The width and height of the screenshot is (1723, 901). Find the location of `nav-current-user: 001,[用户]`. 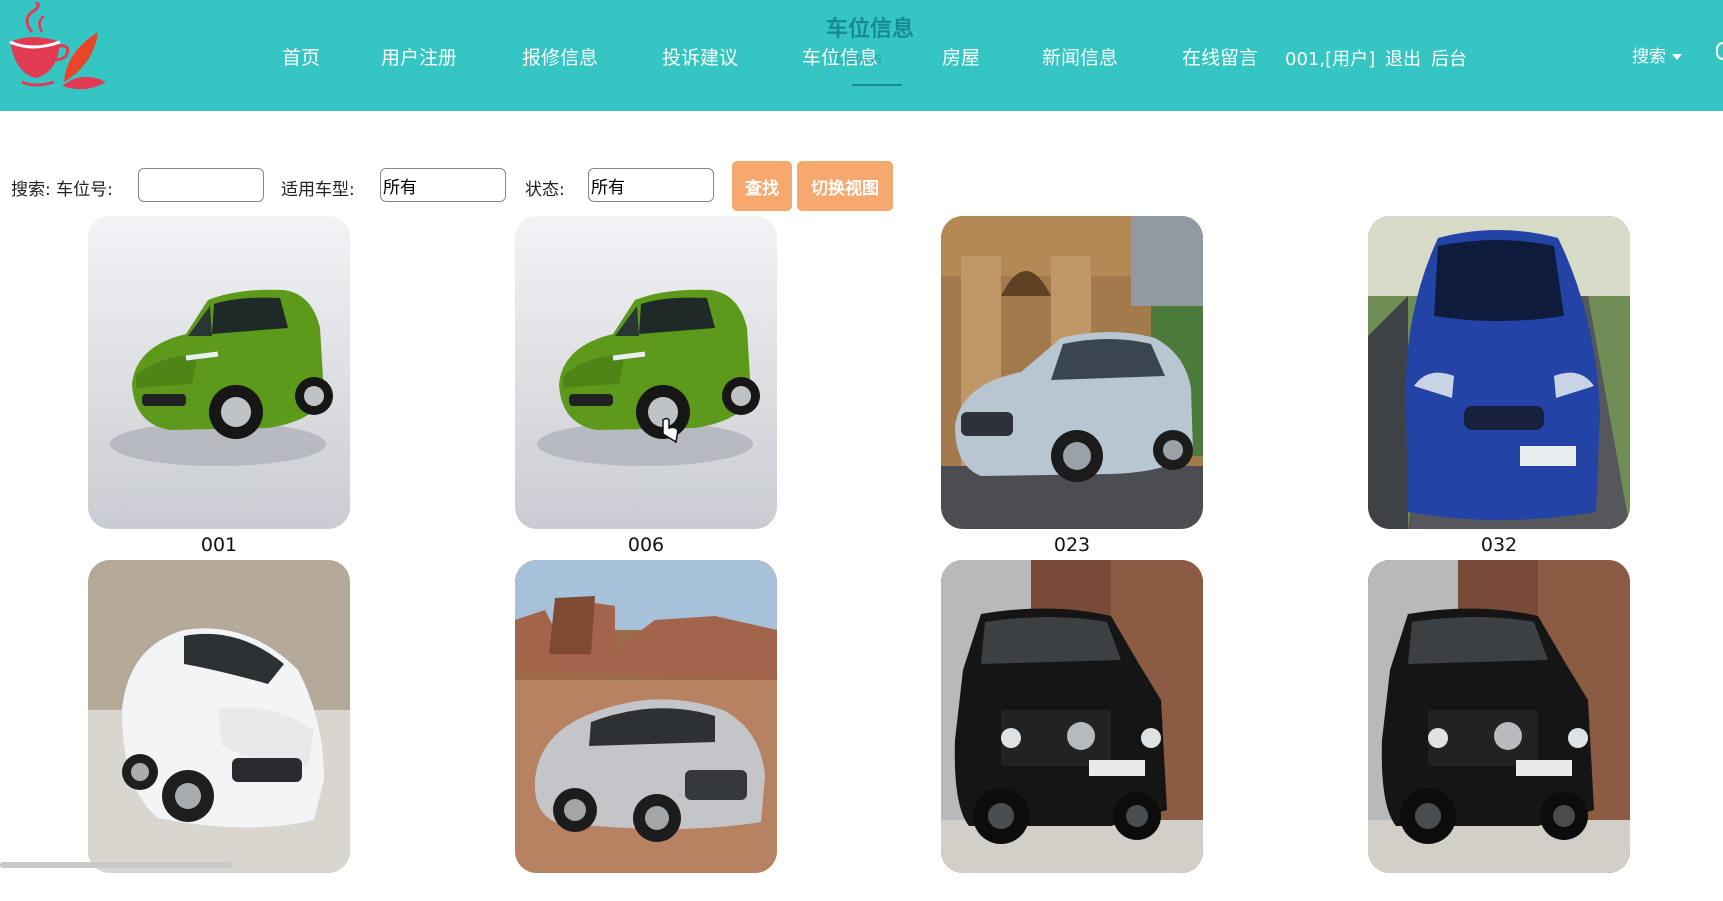

nav-current-user: 001,[用户] is located at coordinates (1330, 58).